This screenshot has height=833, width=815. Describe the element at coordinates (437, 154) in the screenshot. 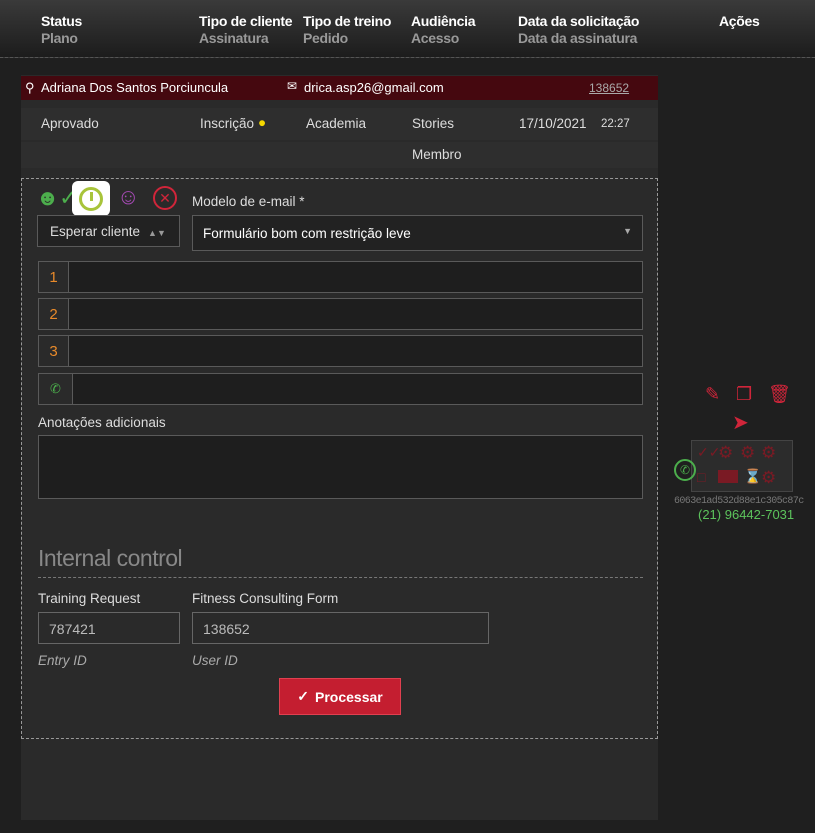

I see `record-access: Membro` at that location.